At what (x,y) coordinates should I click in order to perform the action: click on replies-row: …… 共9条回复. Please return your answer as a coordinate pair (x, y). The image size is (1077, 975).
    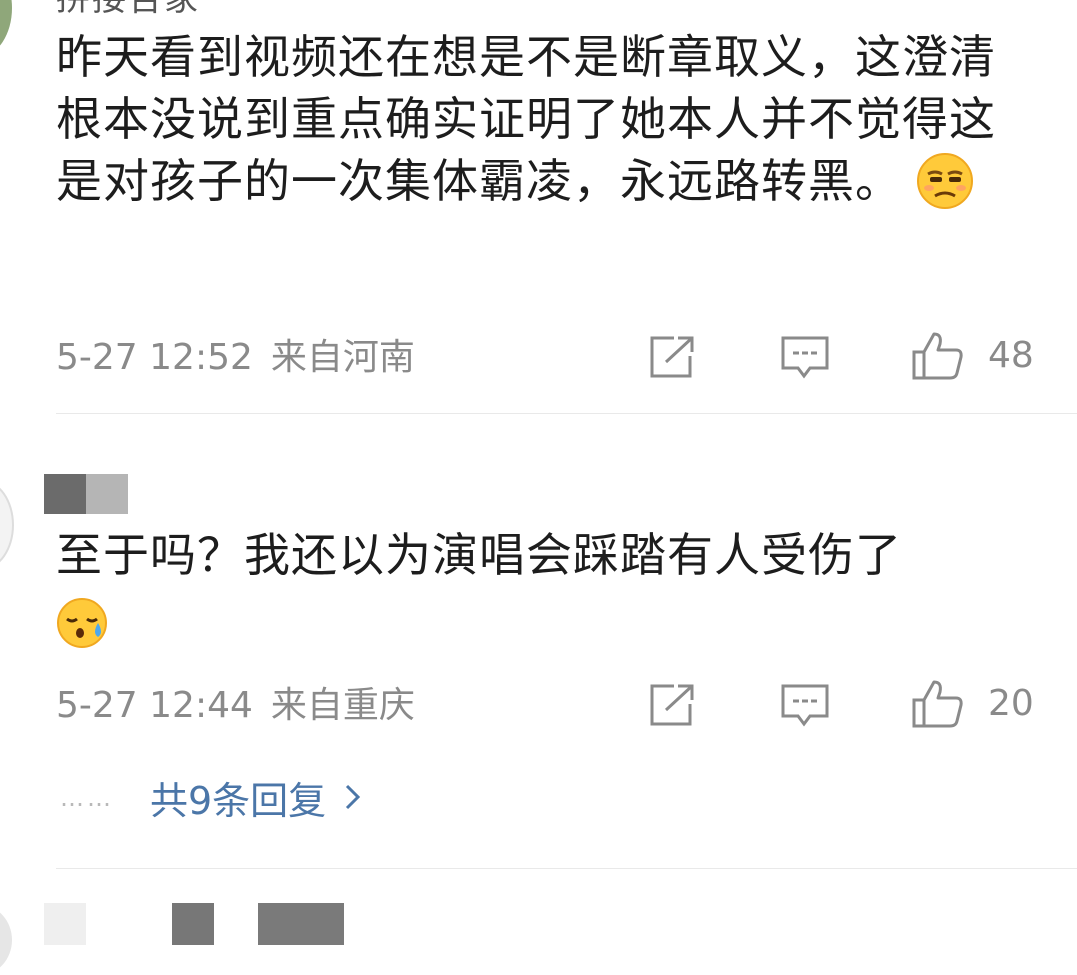
    Looking at the image, I should click on (211, 797).